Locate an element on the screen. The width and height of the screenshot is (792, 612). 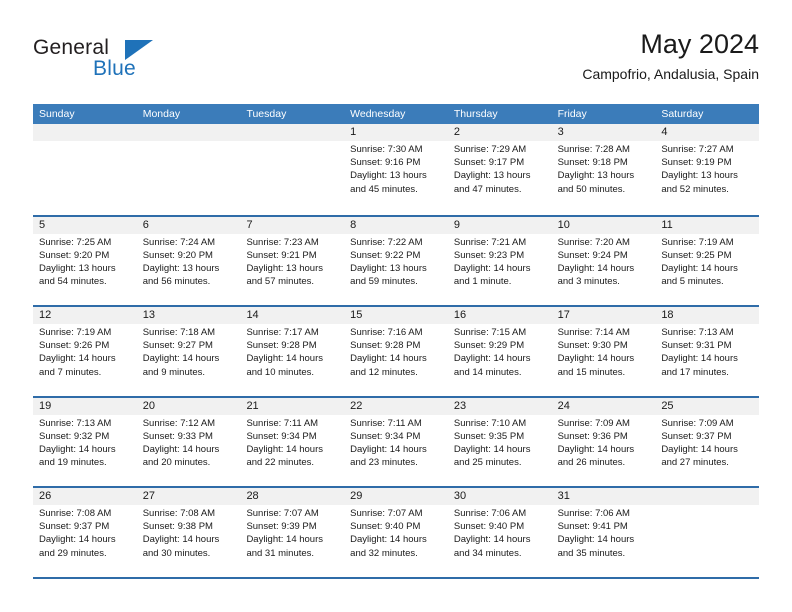
daylight-duration-line2: and 32 minutes. is located at coordinates (384, 553).